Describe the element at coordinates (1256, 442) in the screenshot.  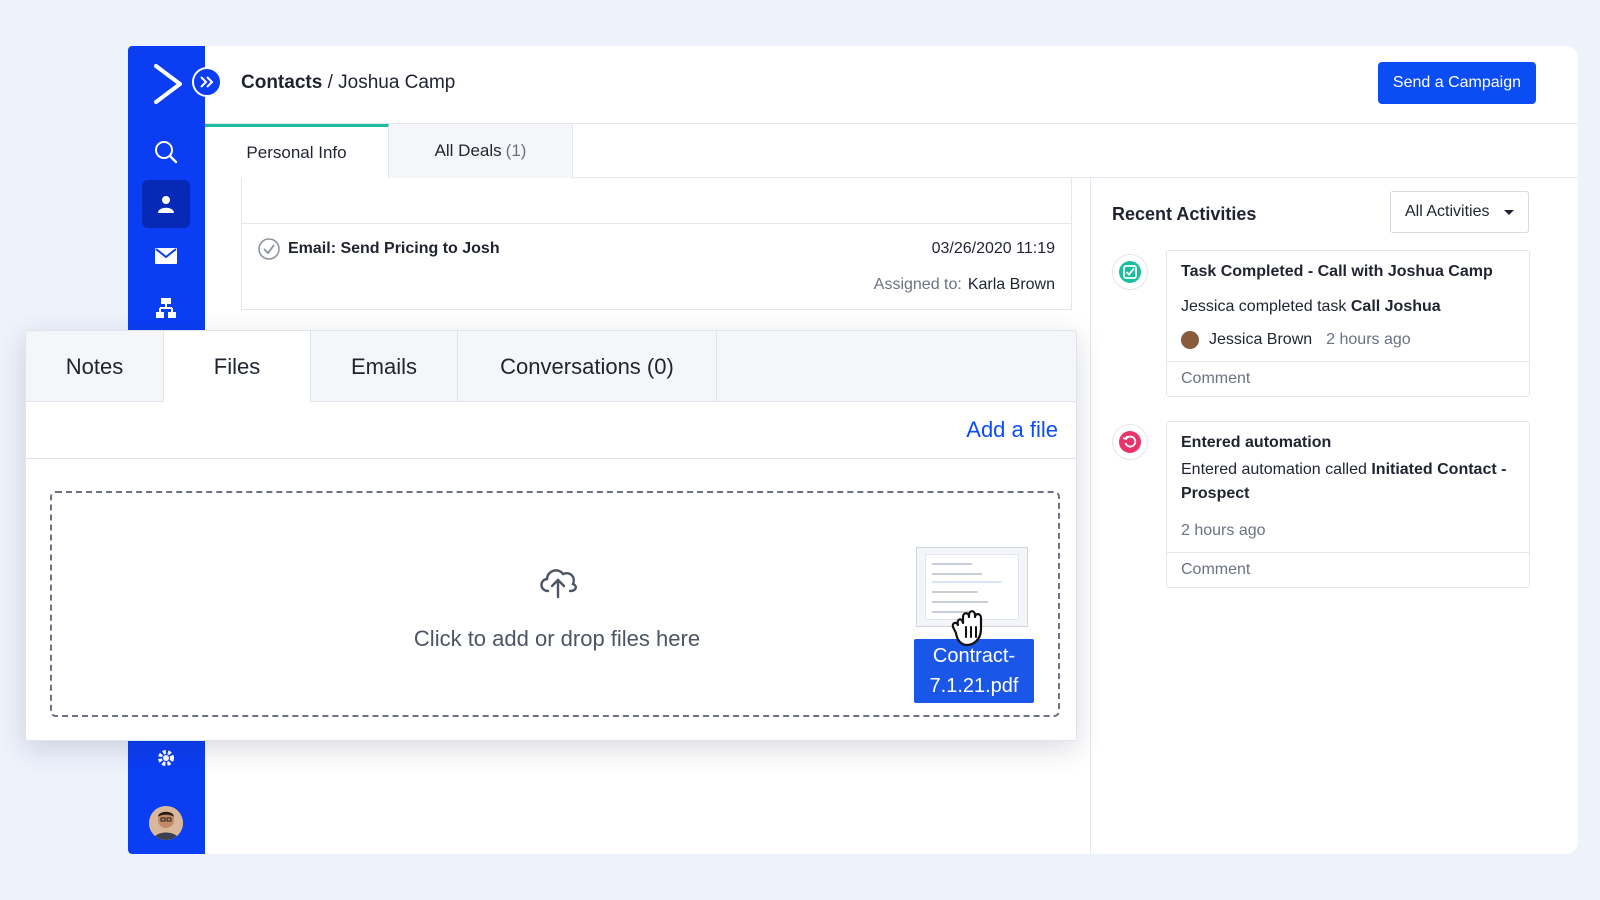
I see `activity-title: Entered automation` at that location.